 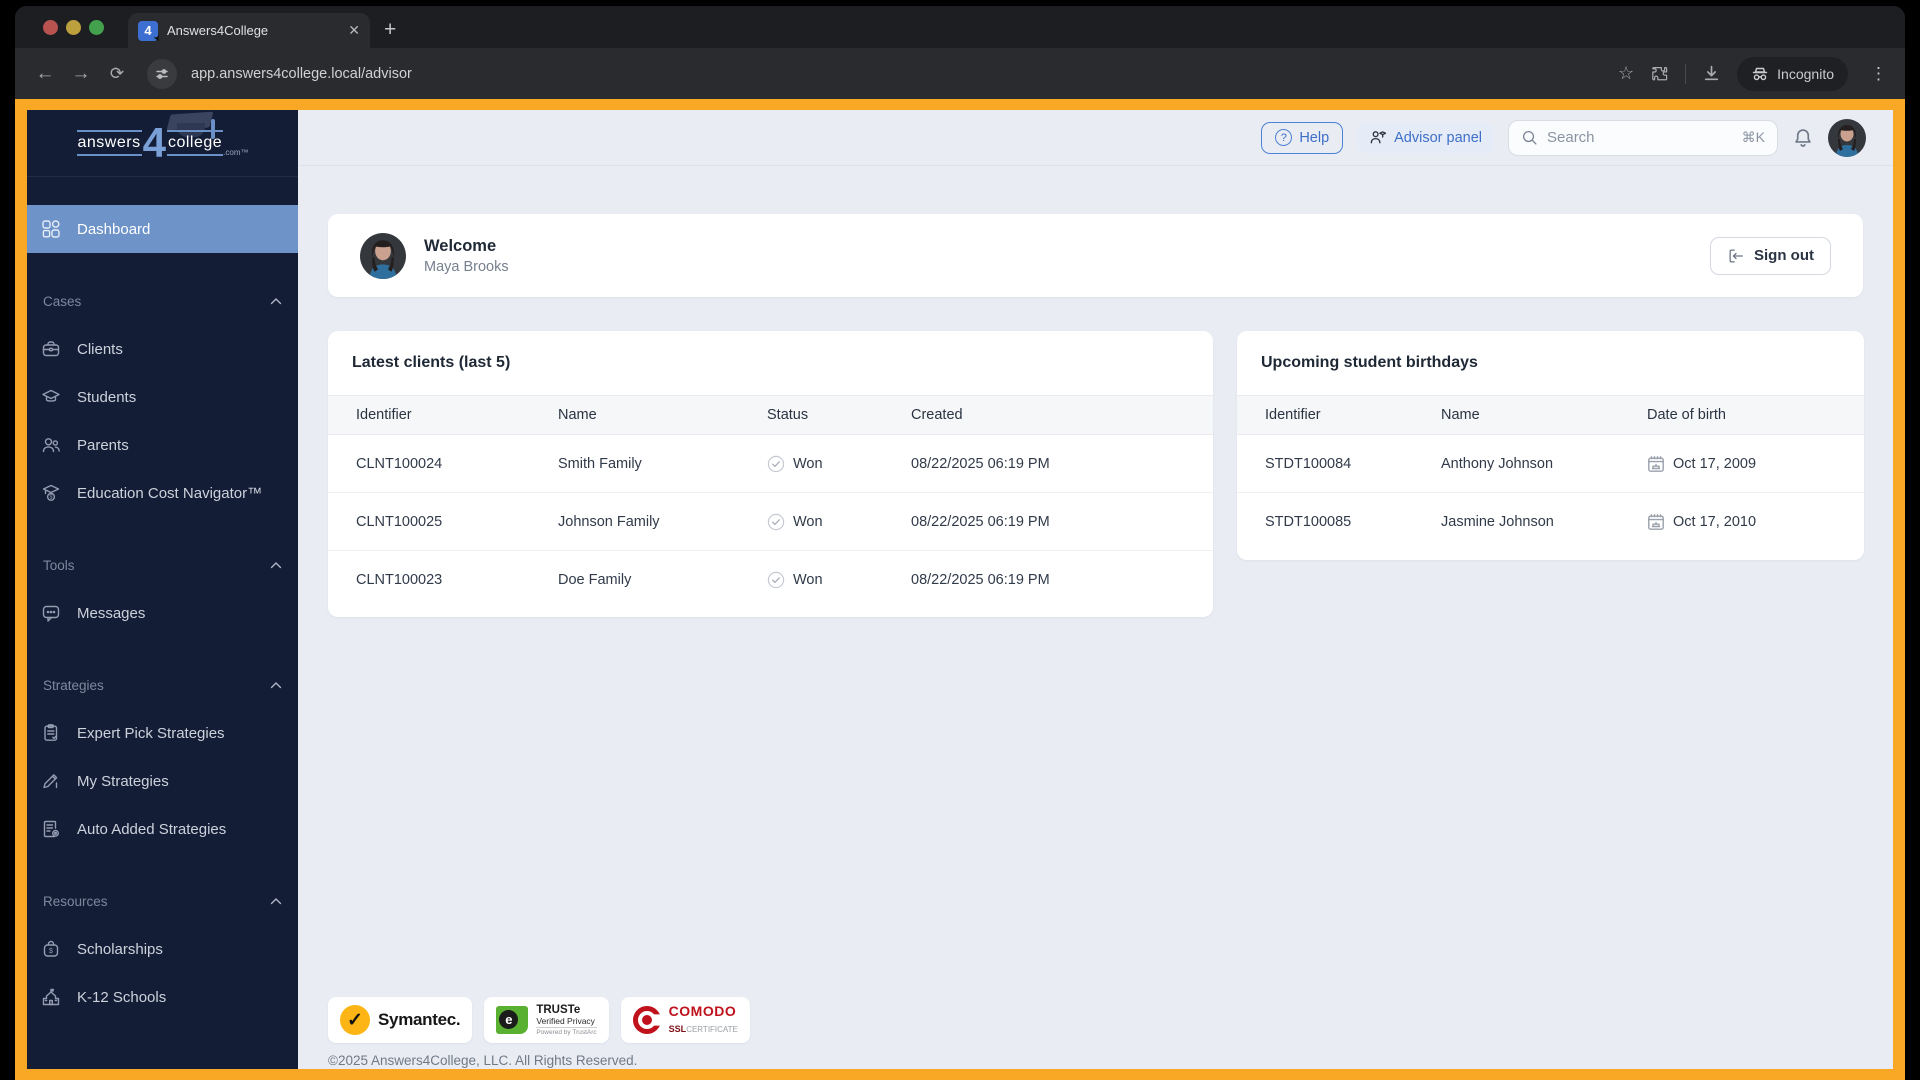 I want to click on section-label: Strategies, so click(x=73, y=685).